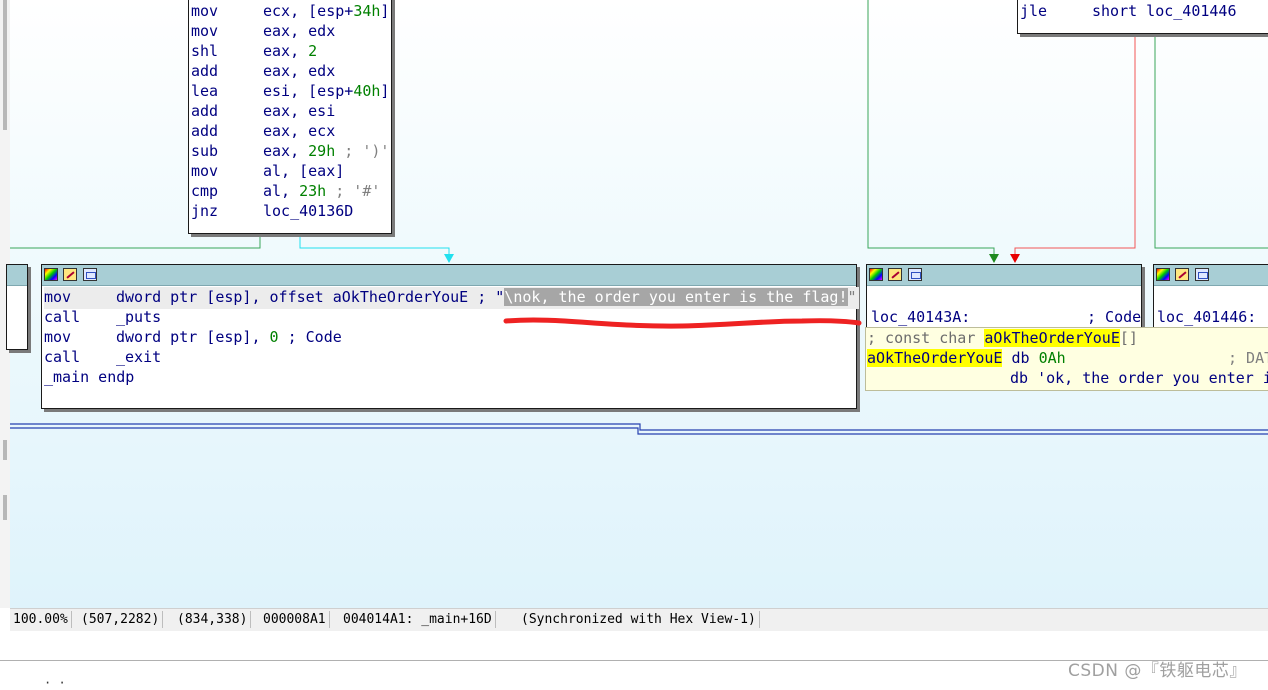 The width and height of the screenshot is (1268, 690). What do you see at coordinates (353, 191) in the screenshot?
I see `comment: ; '#'` at bounding box center [353, 191].